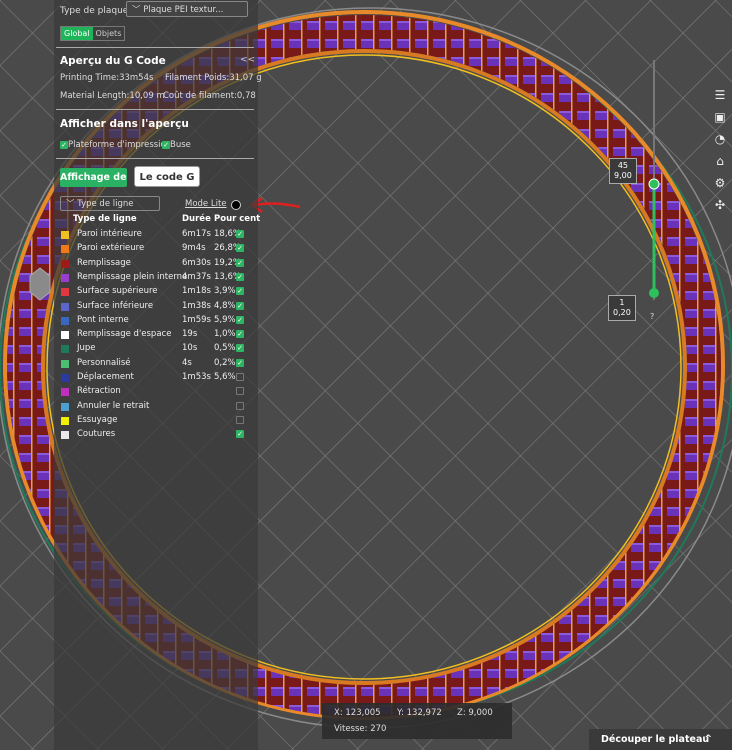  Describe the element at coordinates (196, 377) in the screenshot. I see `line-type-duration: 1m53s` at that location.